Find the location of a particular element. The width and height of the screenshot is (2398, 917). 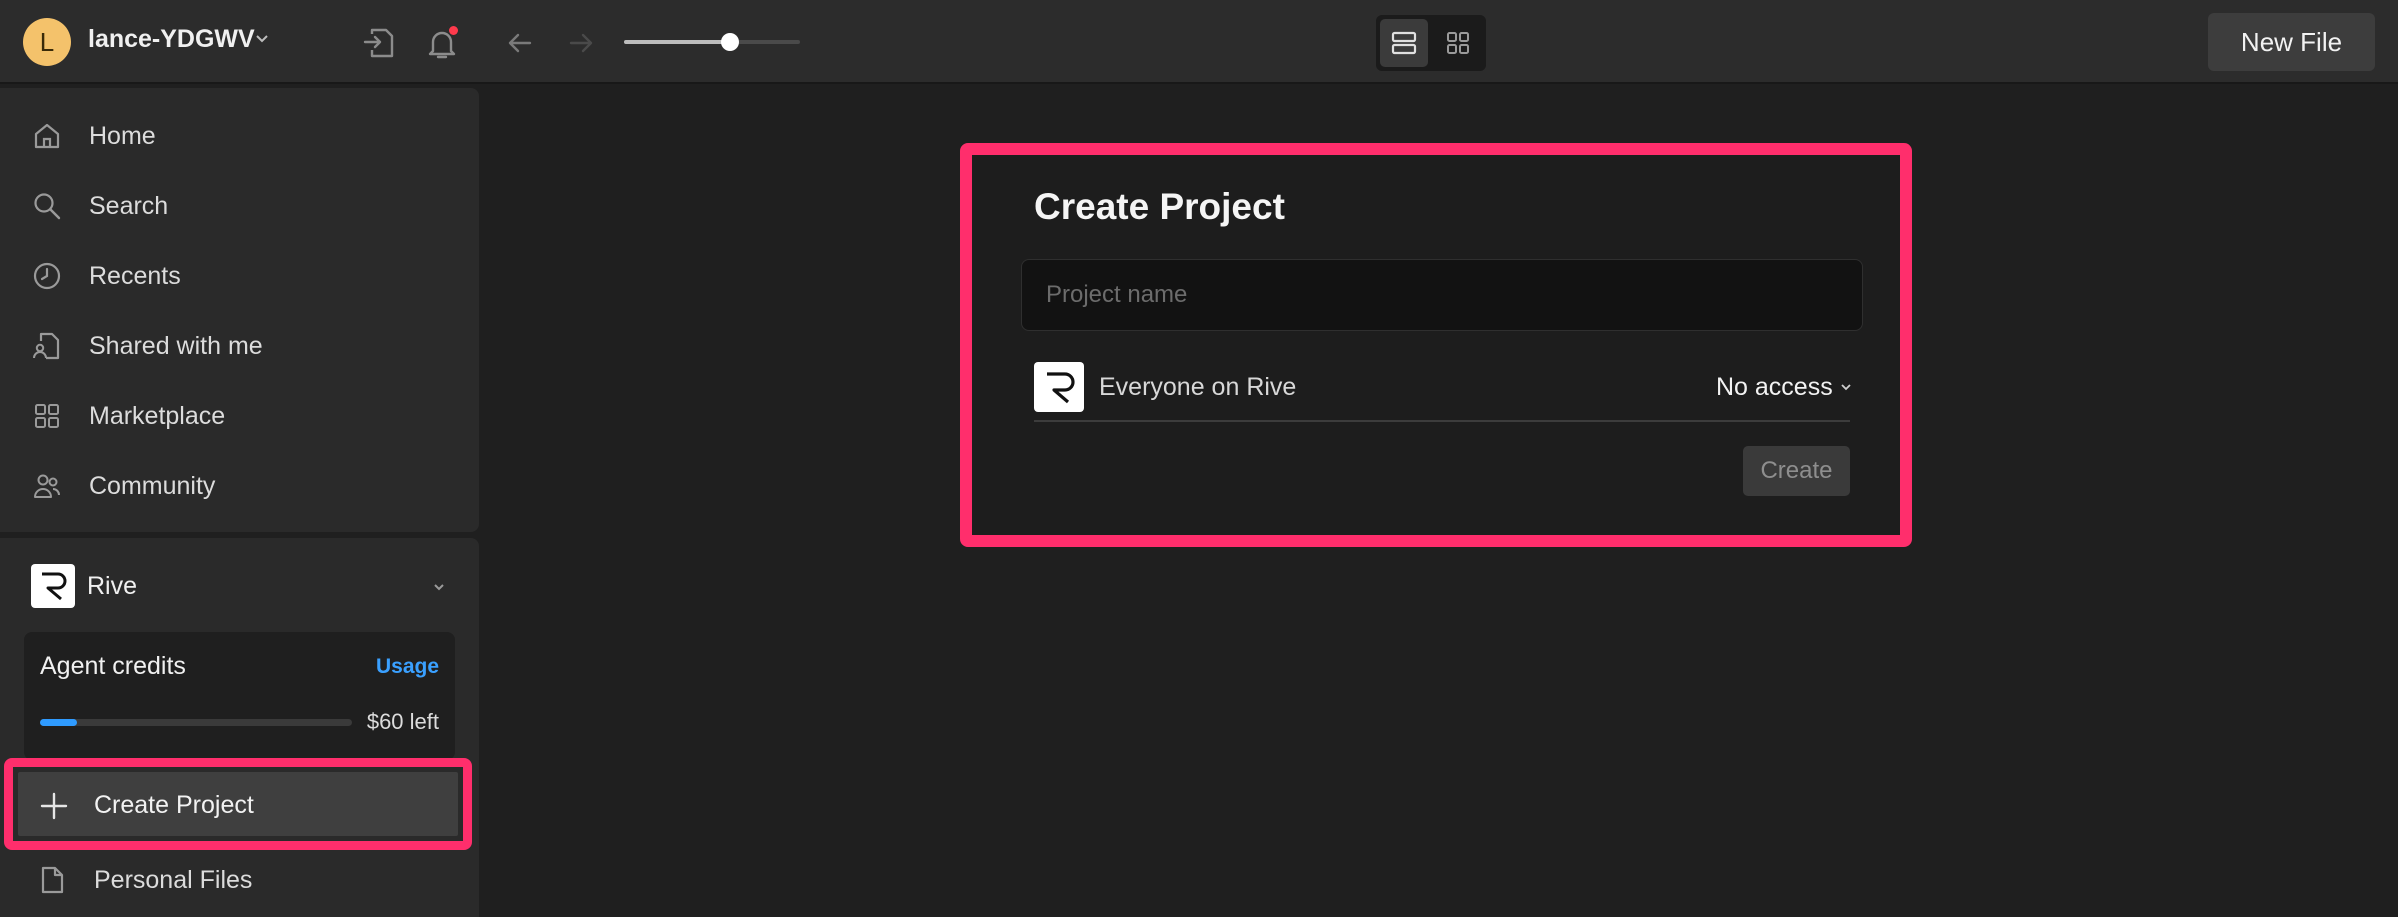

sidebar-item-search: Search is located at coordinates (239, 206).